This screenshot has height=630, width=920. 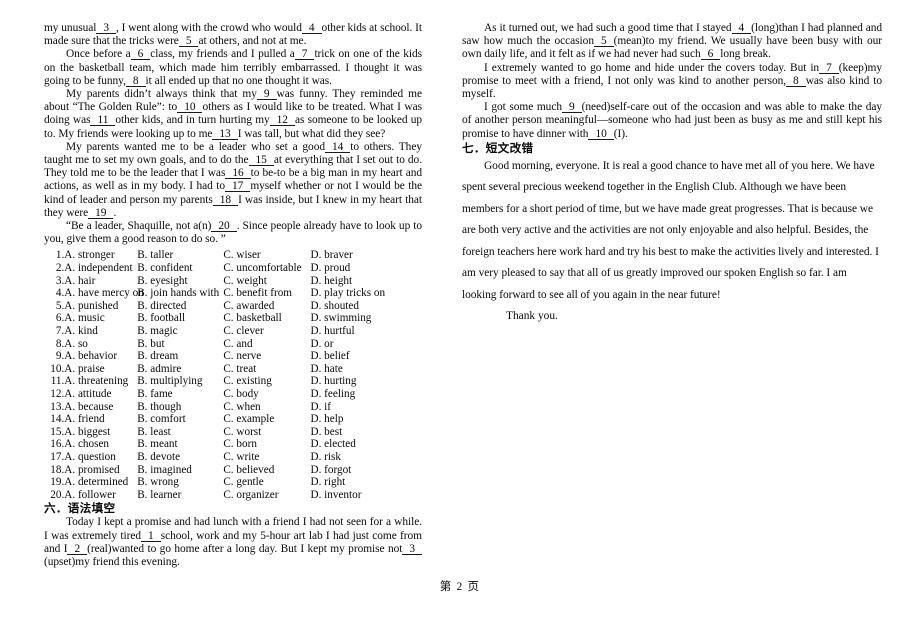 What do you see at coordinates (266, 331) in the screenshot?
I see `option-choice-c: C. clever` at bounding box center [266, 331].